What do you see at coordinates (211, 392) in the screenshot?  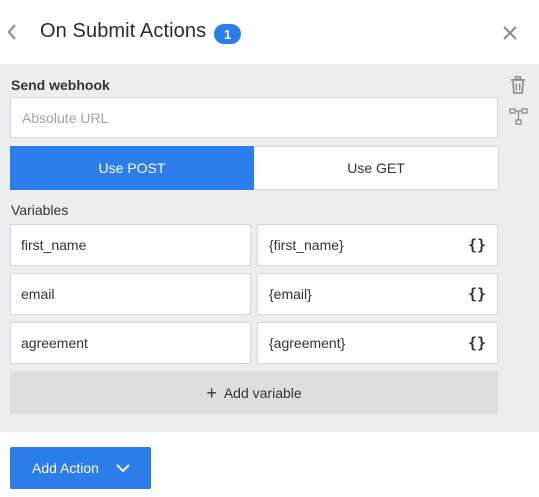 I see `plus-icon: +` at bounding box center [211, 392].